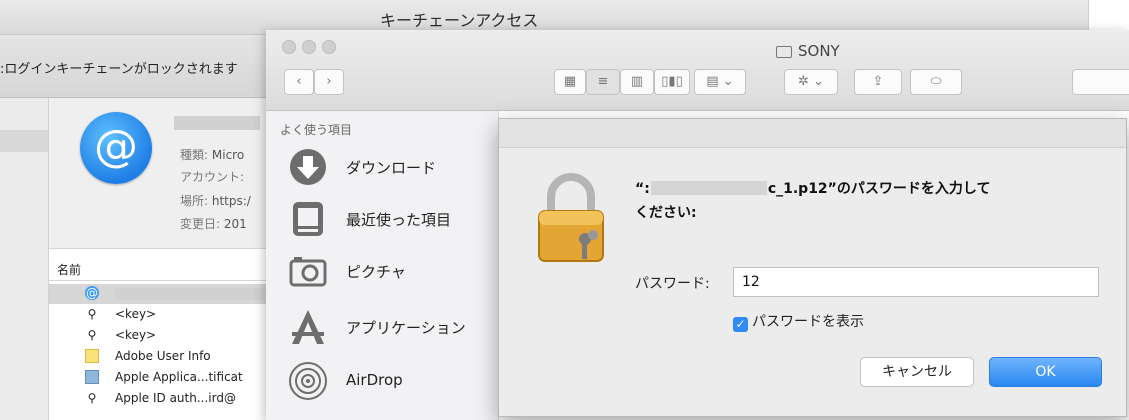 The width and height of the screenshot is (1129, 420). I want to click on checkmark-icon: ✓, so click(740, 324).